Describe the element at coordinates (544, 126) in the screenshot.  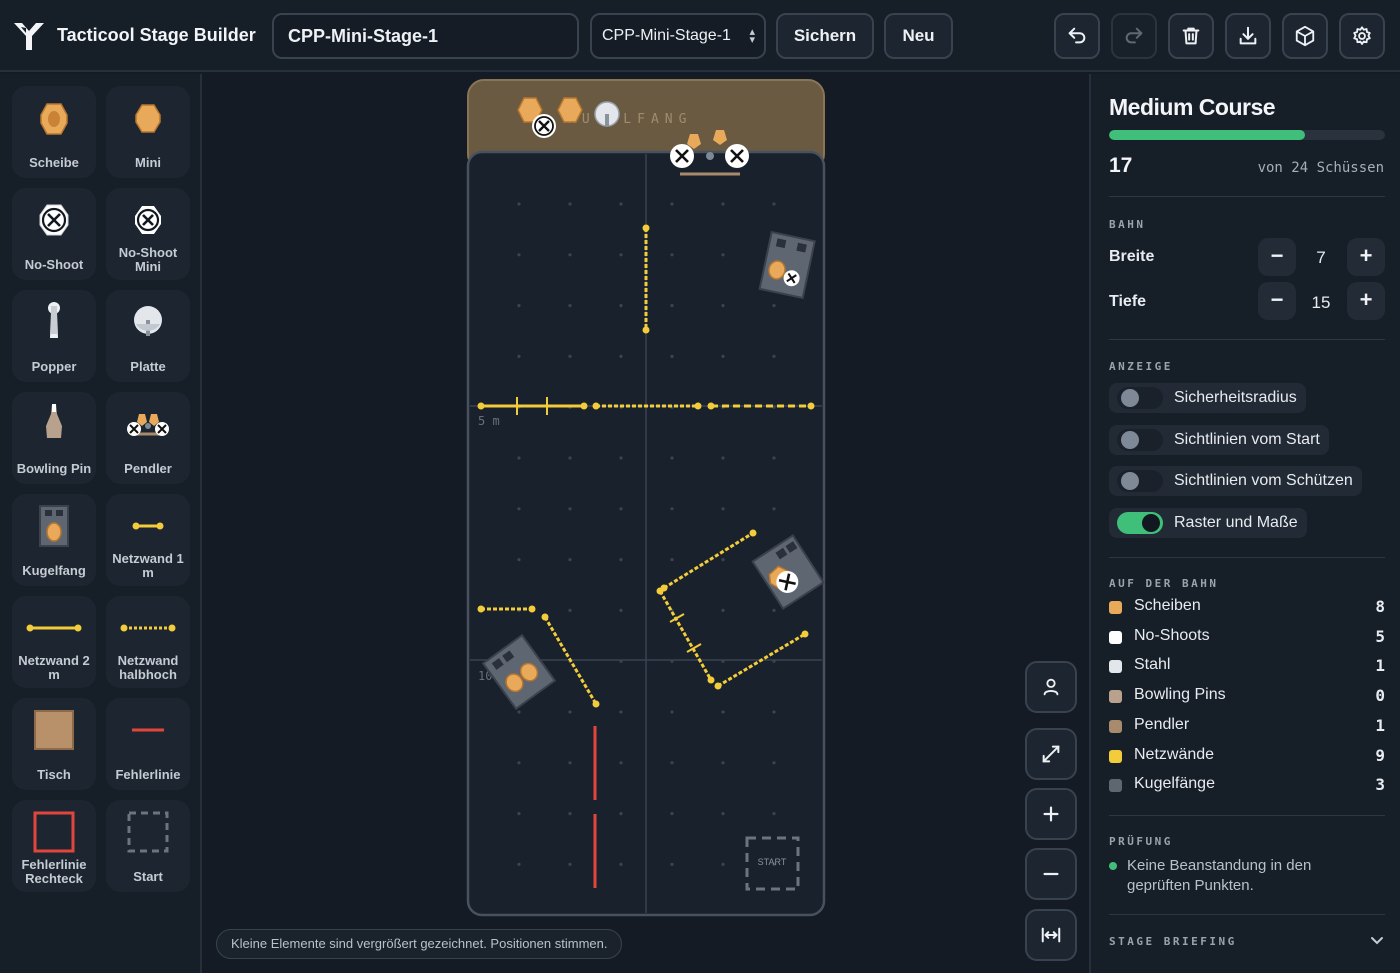
I see `no-shoot` at that location.